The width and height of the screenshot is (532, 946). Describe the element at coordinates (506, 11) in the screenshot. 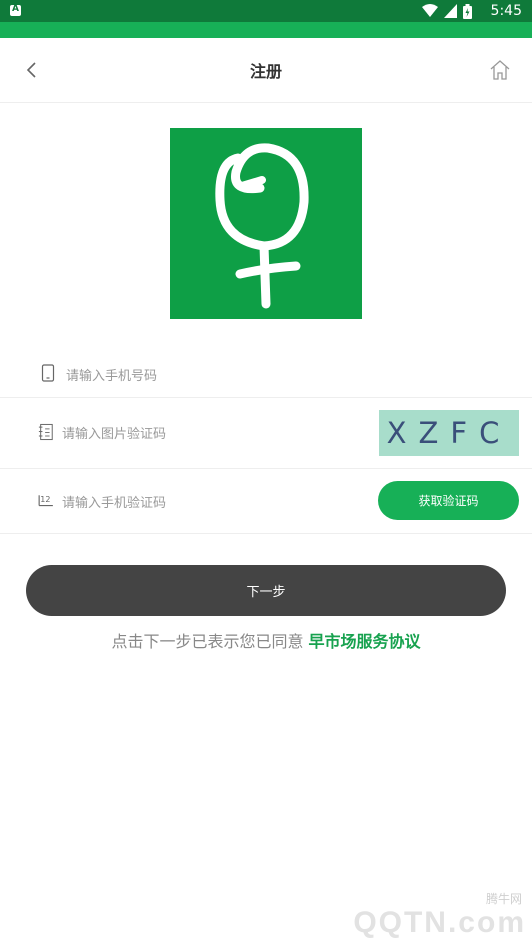

I see `status-time: 5:45` at that location.